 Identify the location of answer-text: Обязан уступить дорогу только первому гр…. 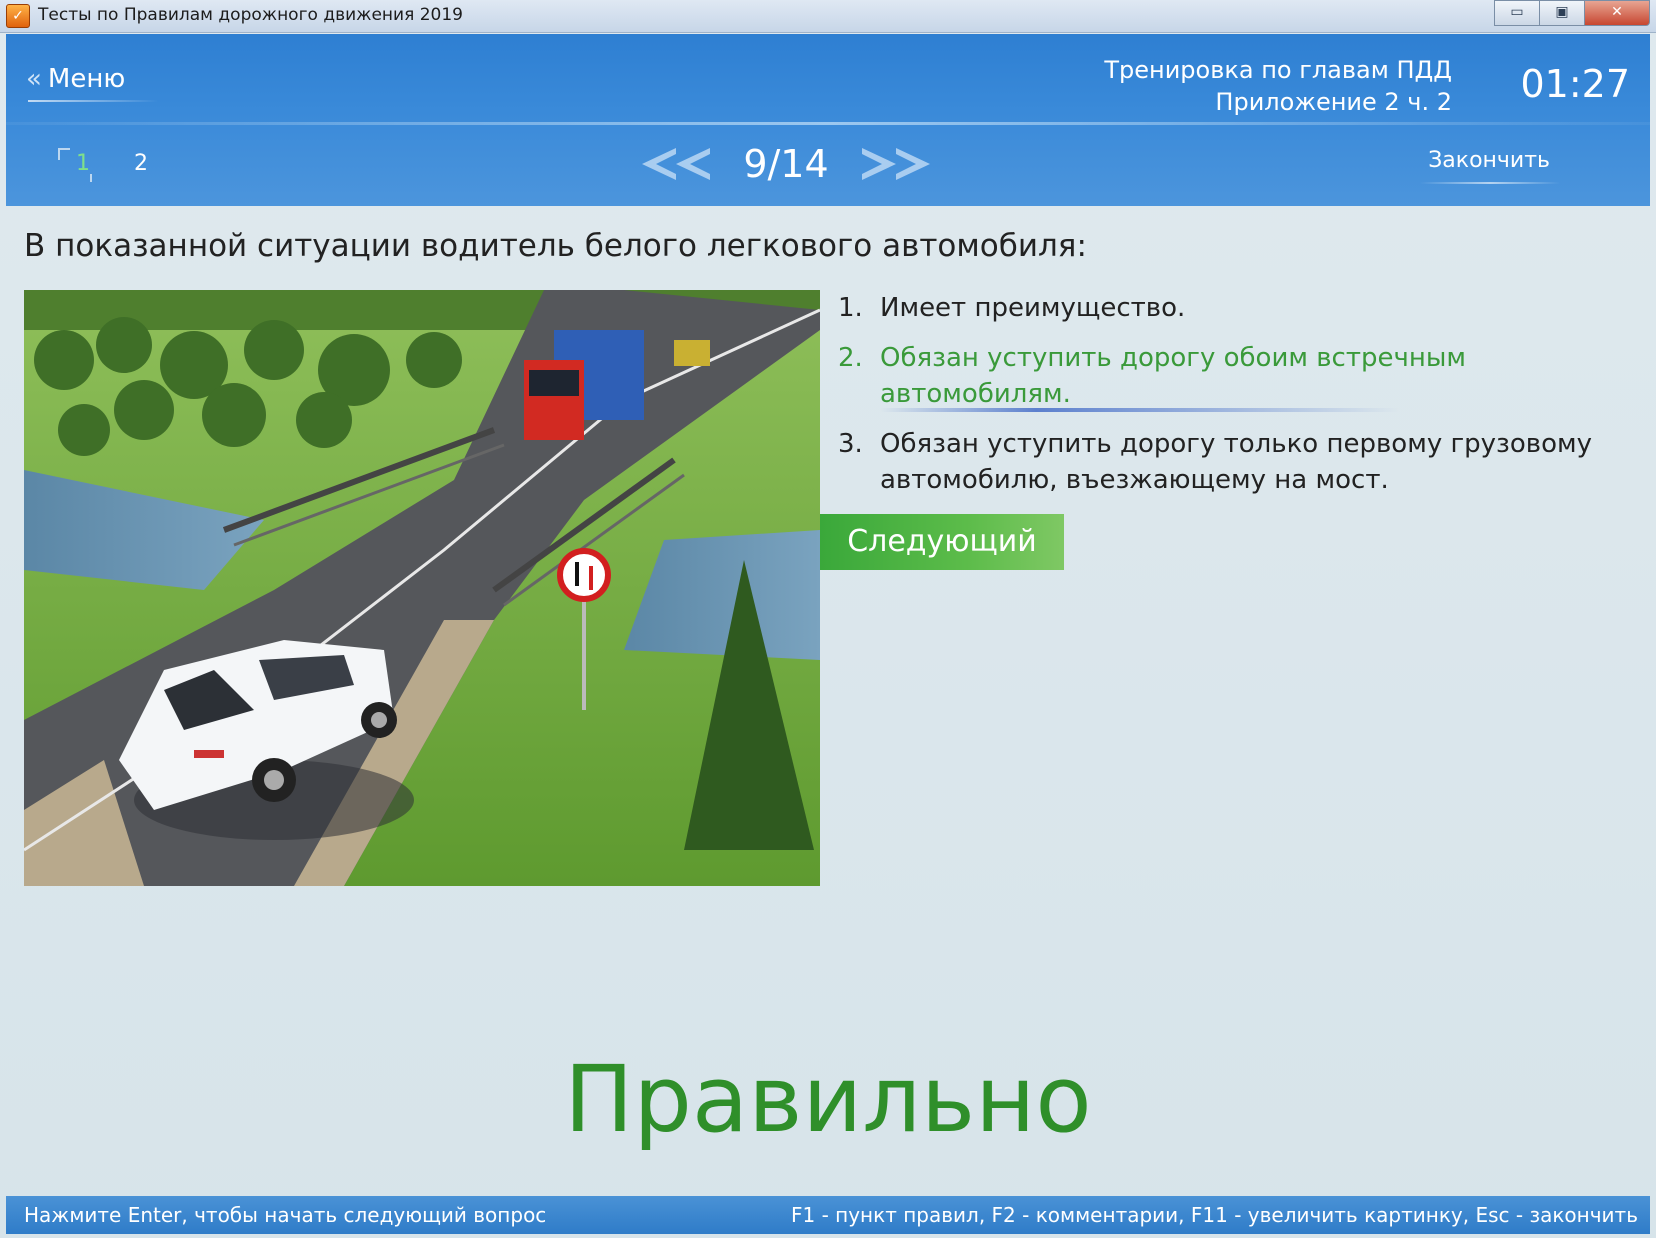
(1236, 462).